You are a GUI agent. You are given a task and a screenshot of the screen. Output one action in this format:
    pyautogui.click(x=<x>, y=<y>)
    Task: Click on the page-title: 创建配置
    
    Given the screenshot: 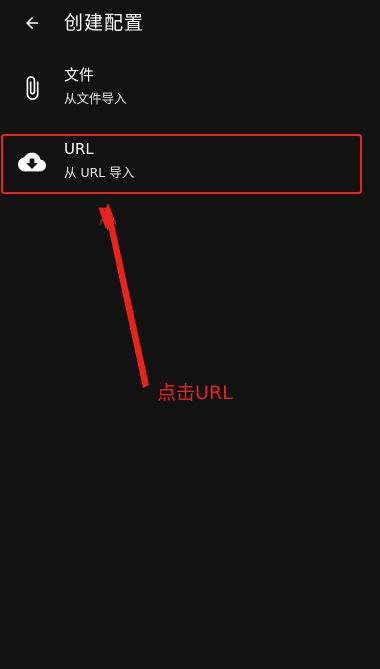 What is the action you would take?
    pyautogui.click(x=104, y=23)
    